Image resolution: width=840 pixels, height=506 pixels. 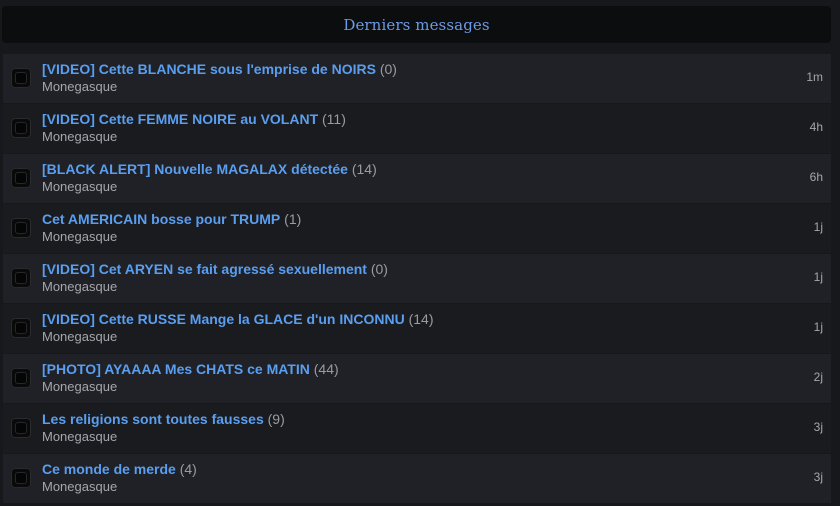 I want to click on topic-time: 4h, so click(x=816, y=127).